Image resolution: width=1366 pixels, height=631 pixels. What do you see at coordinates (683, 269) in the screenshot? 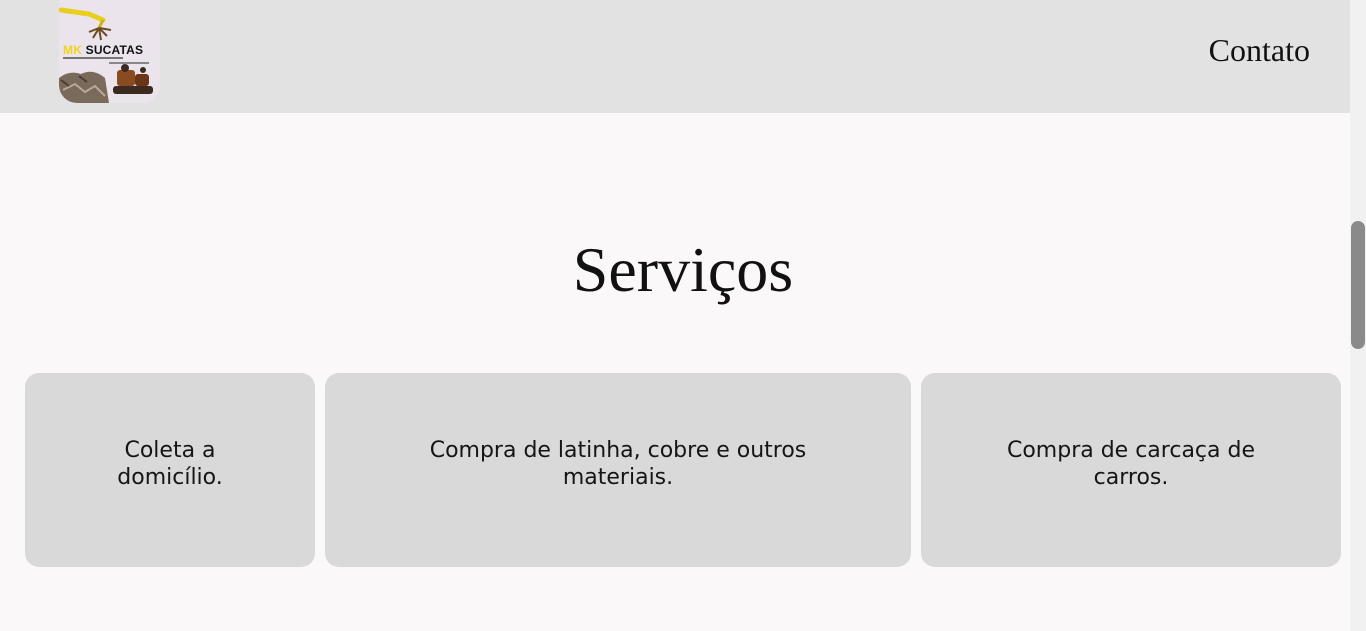
I see `services-title: Serviços` at bounding box center [683, 269].